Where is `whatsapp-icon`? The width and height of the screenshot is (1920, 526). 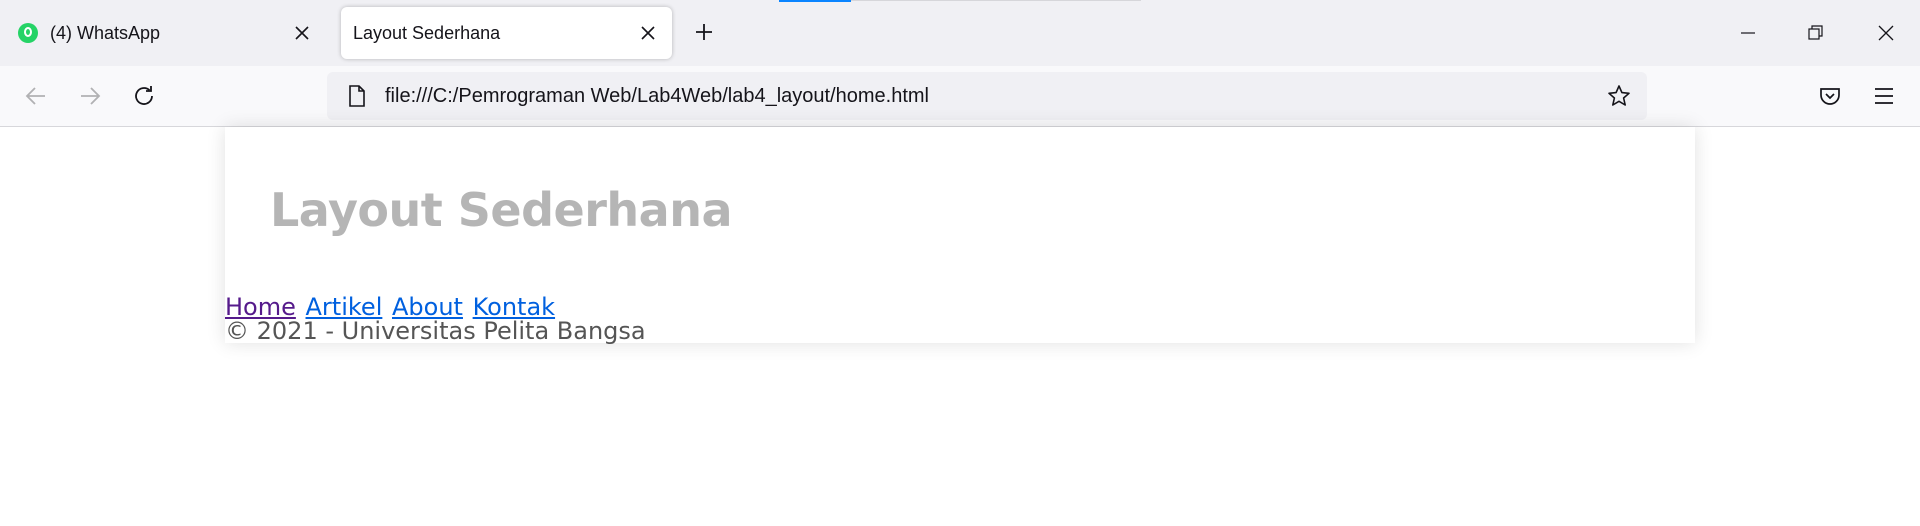
whatsapp-icon is located at coordinates (28, 33).